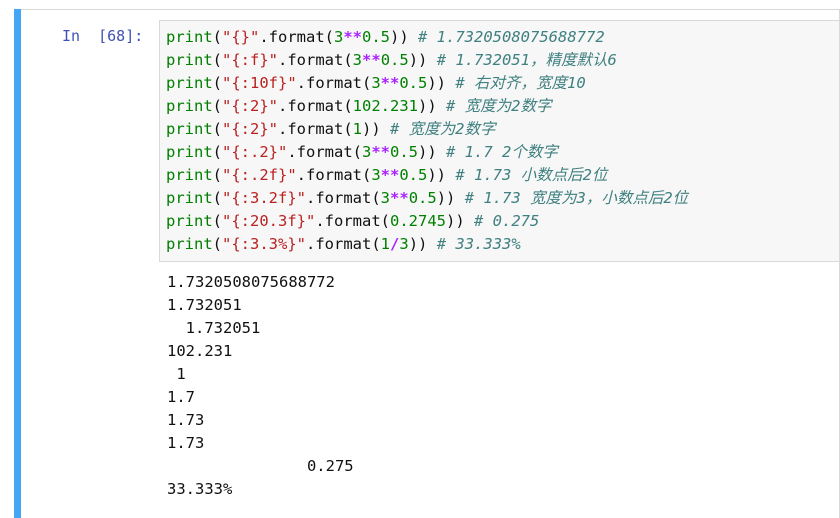 Image resolution: width=840 pixels, height=518 pixels. Describe the element at coordinates (200, 489) in the screenshot. I see `output-line: 33.333%` at that location.